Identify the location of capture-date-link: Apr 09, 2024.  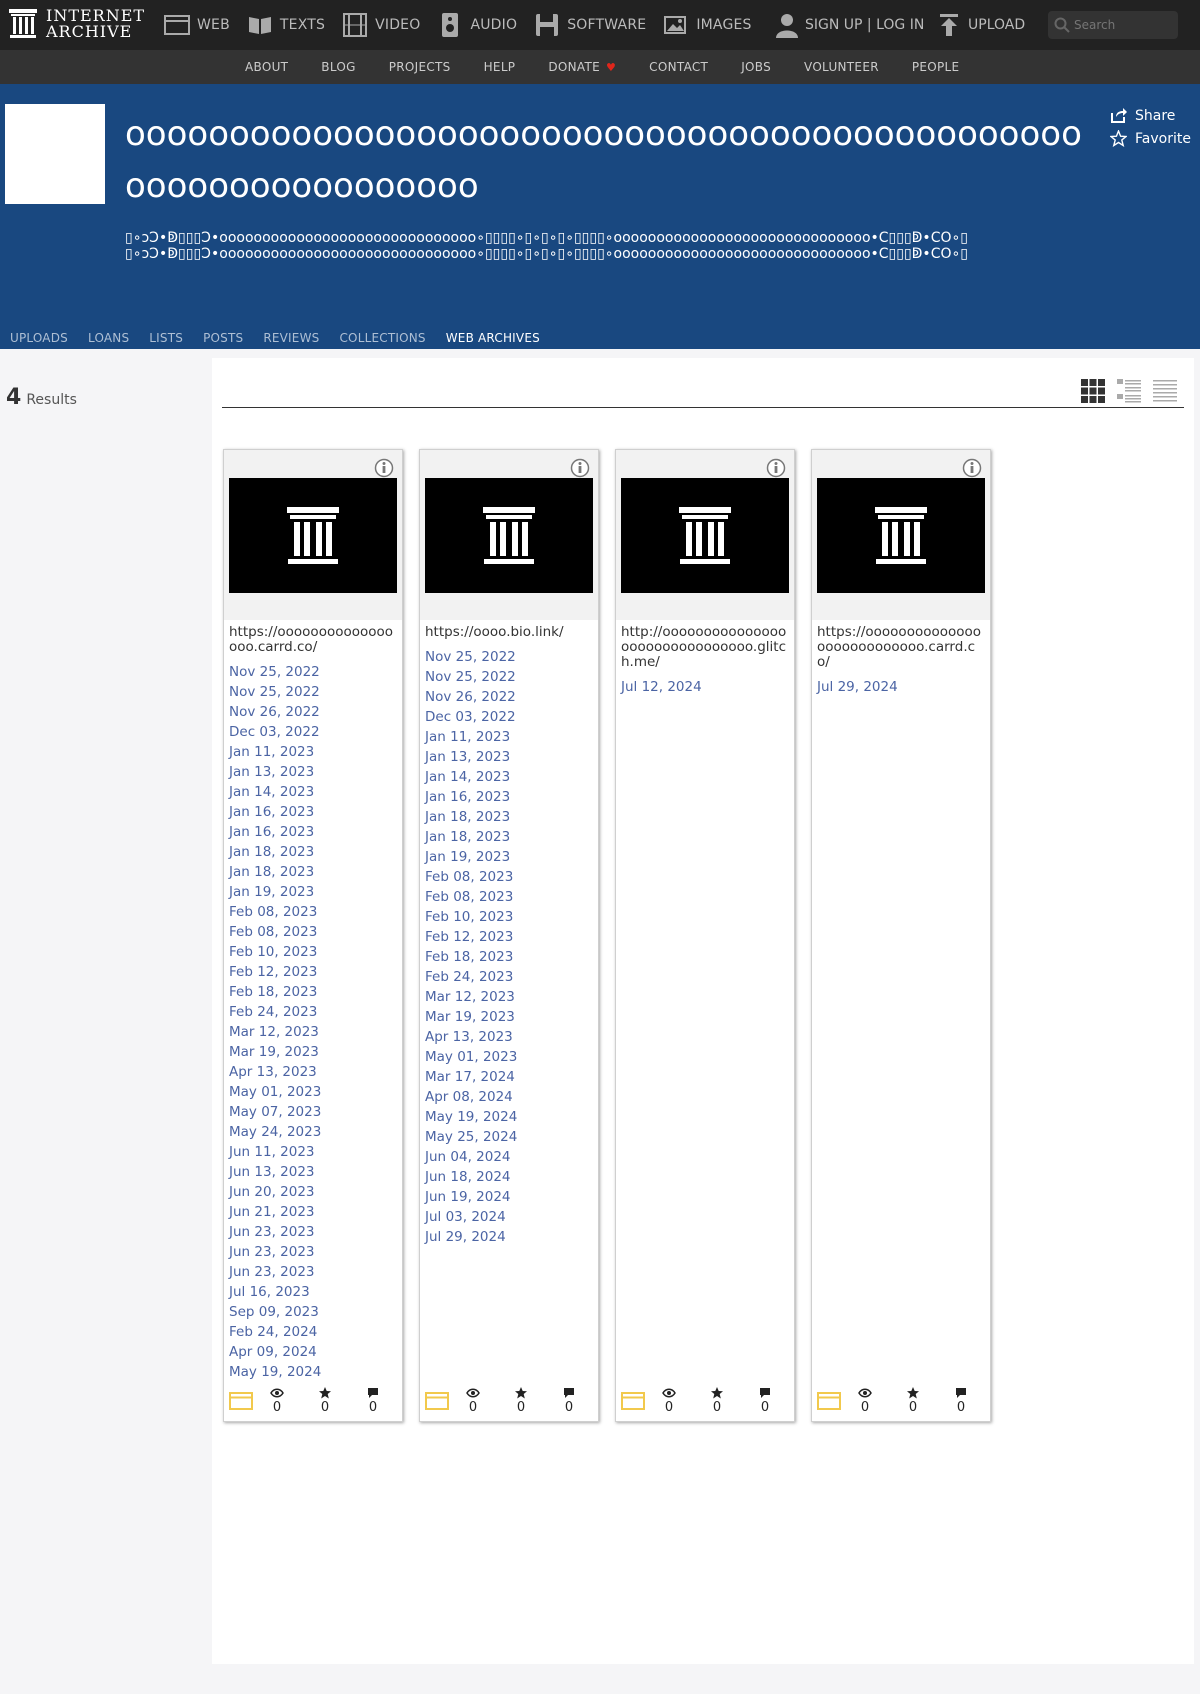
(313, 1352).